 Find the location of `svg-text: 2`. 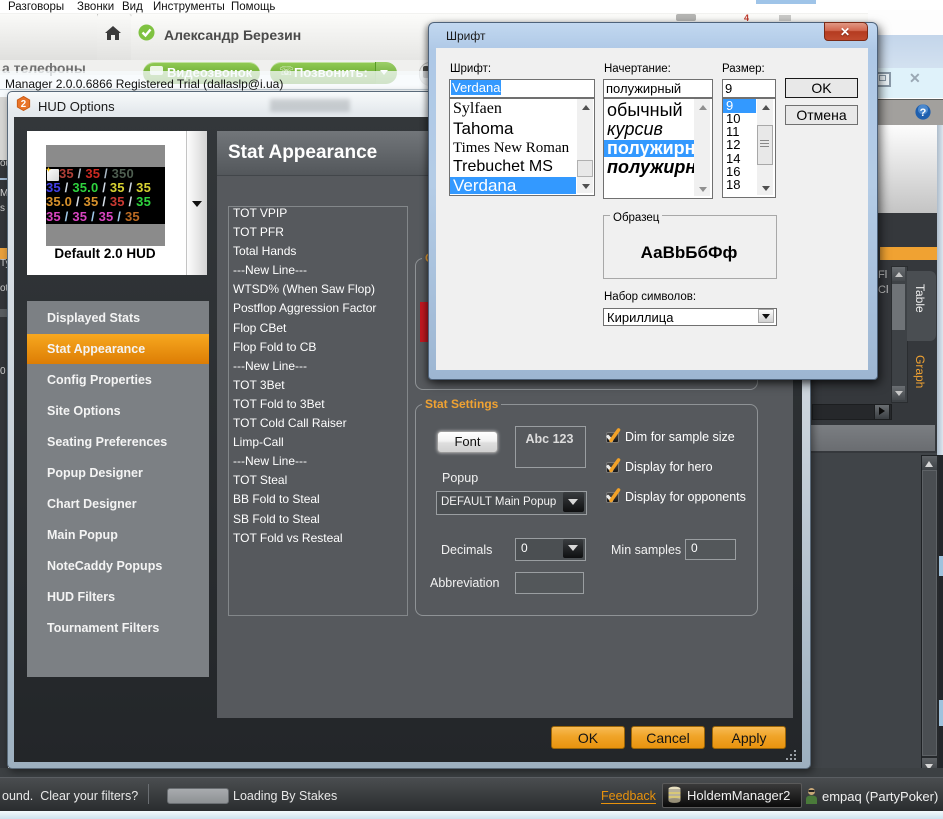

svg-text: 2 is located at coordinates (23, 104).